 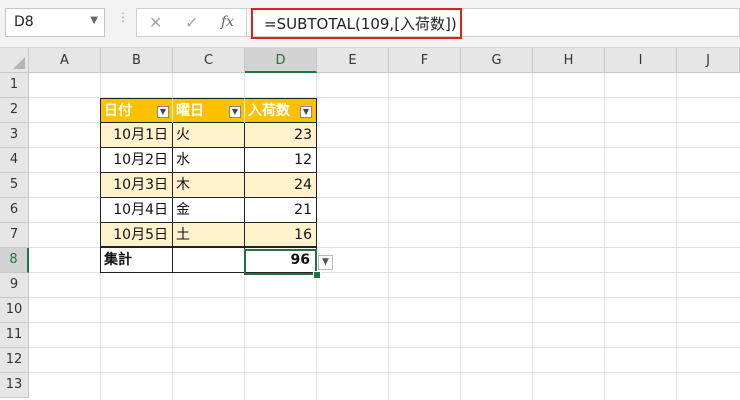 I want to click on table-cell-qty: 23, so click(x=281, y=135).